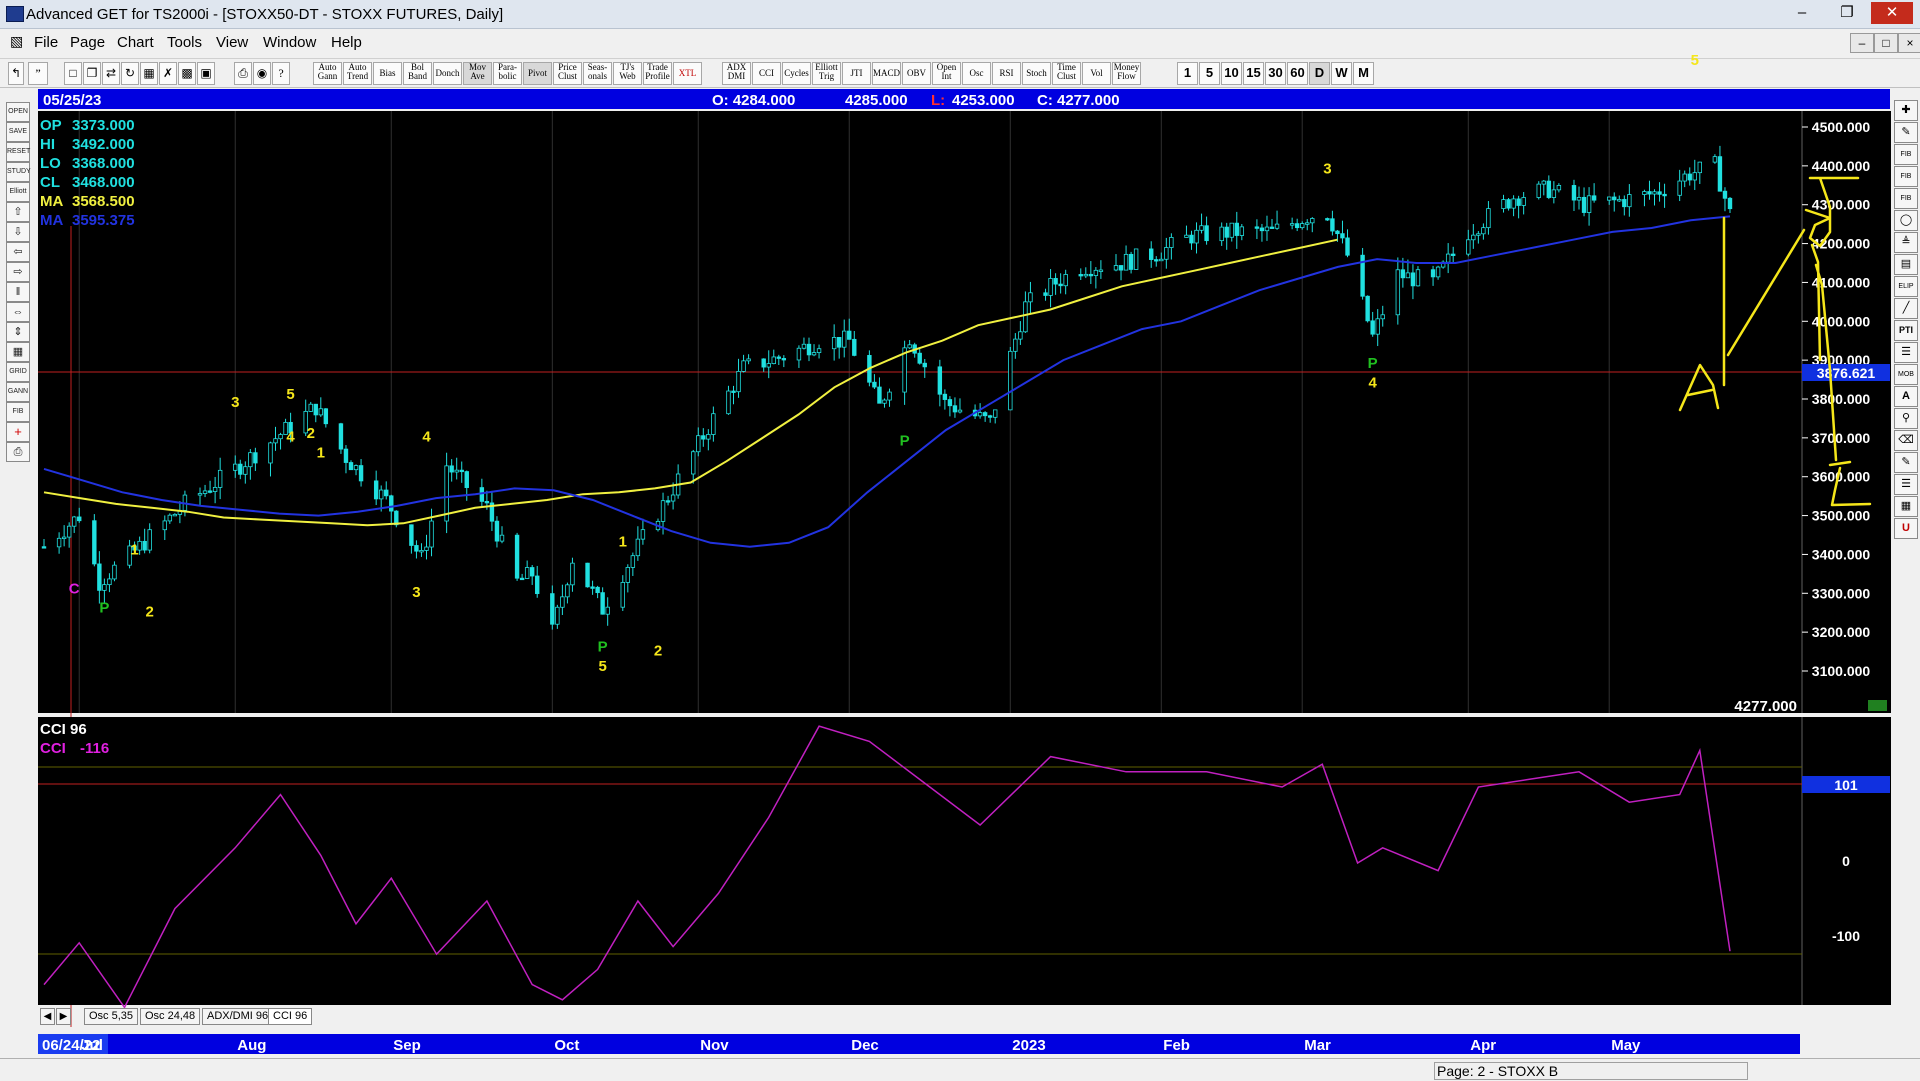 This screenshot has width=1920, height=1081. What do you see at coordinates (602, 666) in the screenshot?
I see `wave-label: 5` at bounding box center [602, 666].